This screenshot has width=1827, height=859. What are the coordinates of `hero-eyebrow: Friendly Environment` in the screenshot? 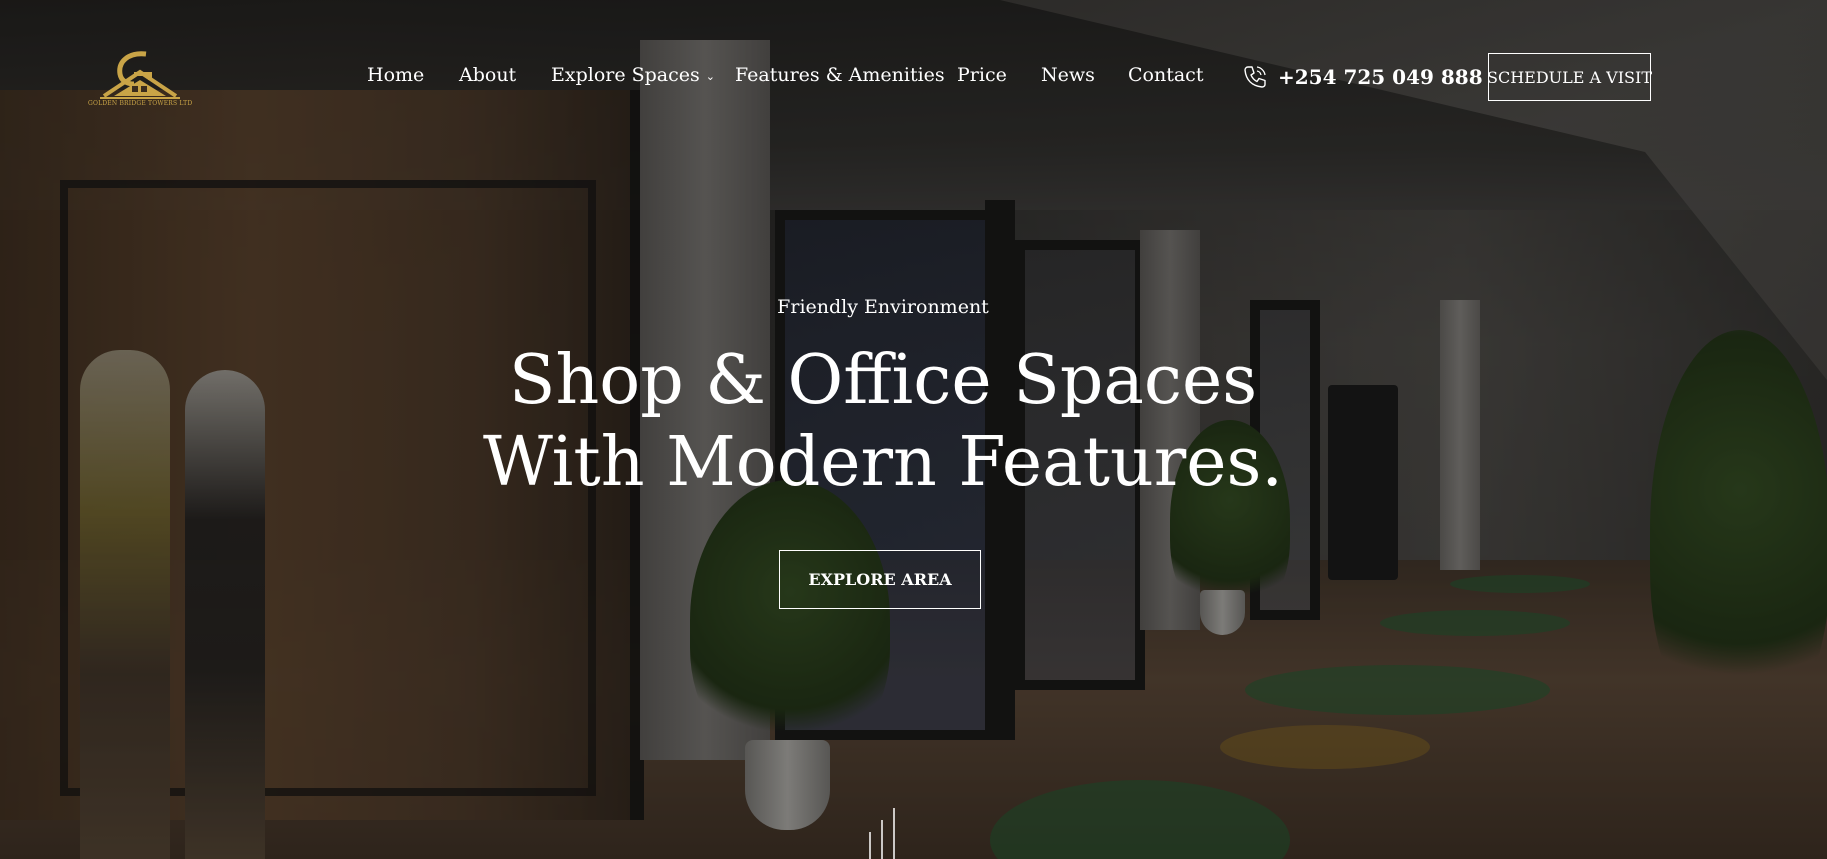 It's located at (883, 307).